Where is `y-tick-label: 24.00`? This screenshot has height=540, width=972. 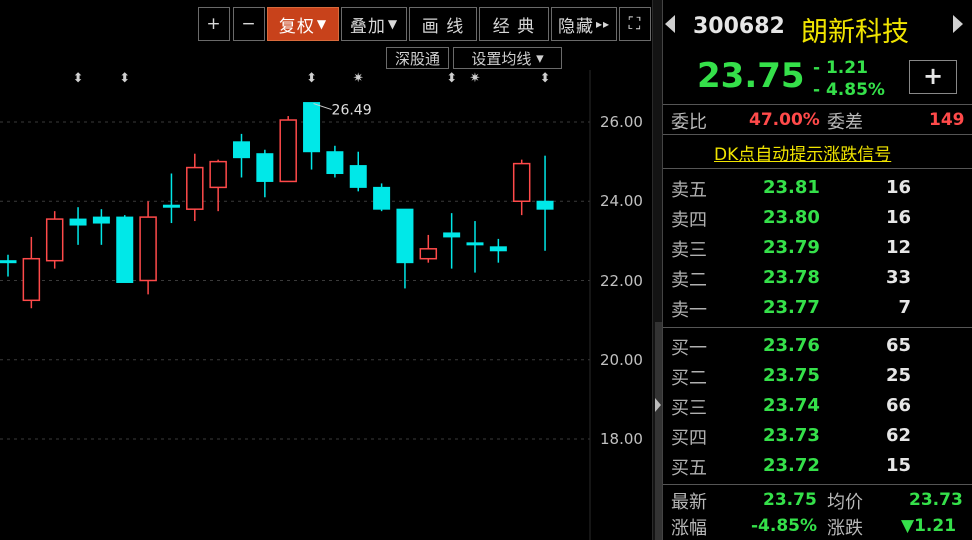 y-tick-label: 24.00 is located at coordinates (621, 201).